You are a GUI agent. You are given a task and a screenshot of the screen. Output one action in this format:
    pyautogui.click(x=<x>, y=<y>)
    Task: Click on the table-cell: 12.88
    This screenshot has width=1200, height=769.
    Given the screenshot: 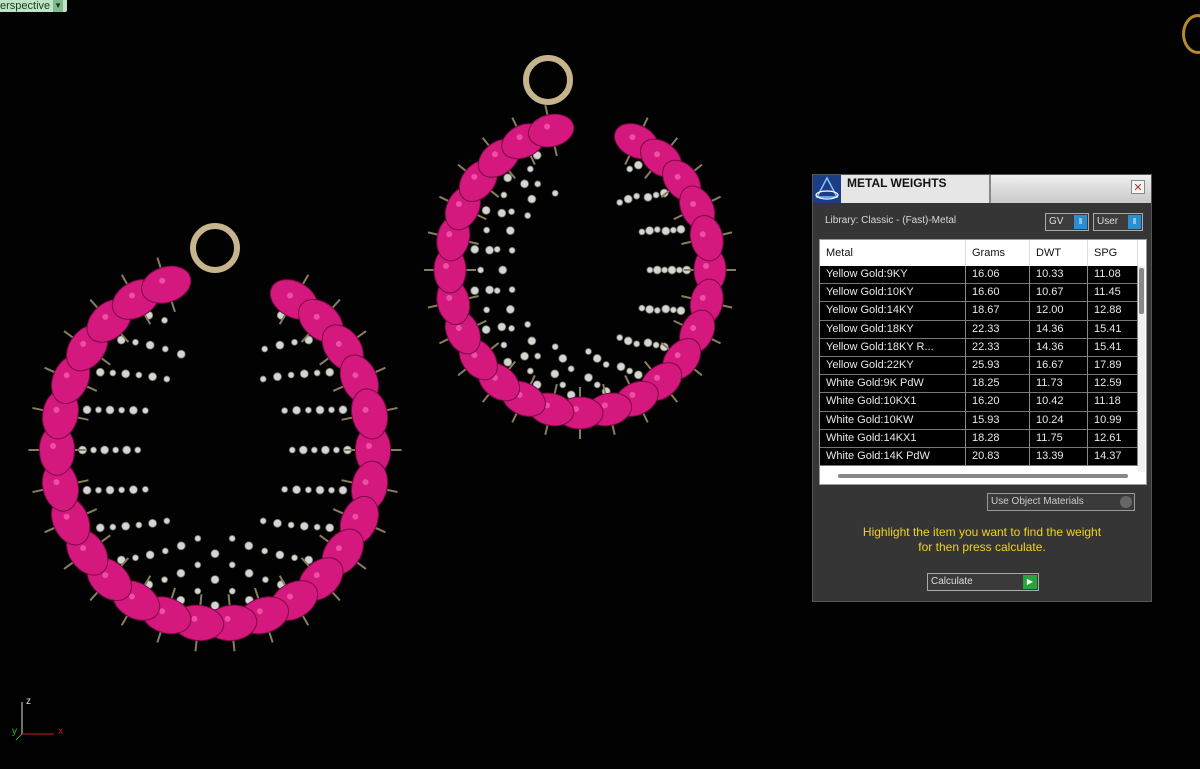 What is the action you would take?
    pyautogui.click(x=1113, y=311)
    